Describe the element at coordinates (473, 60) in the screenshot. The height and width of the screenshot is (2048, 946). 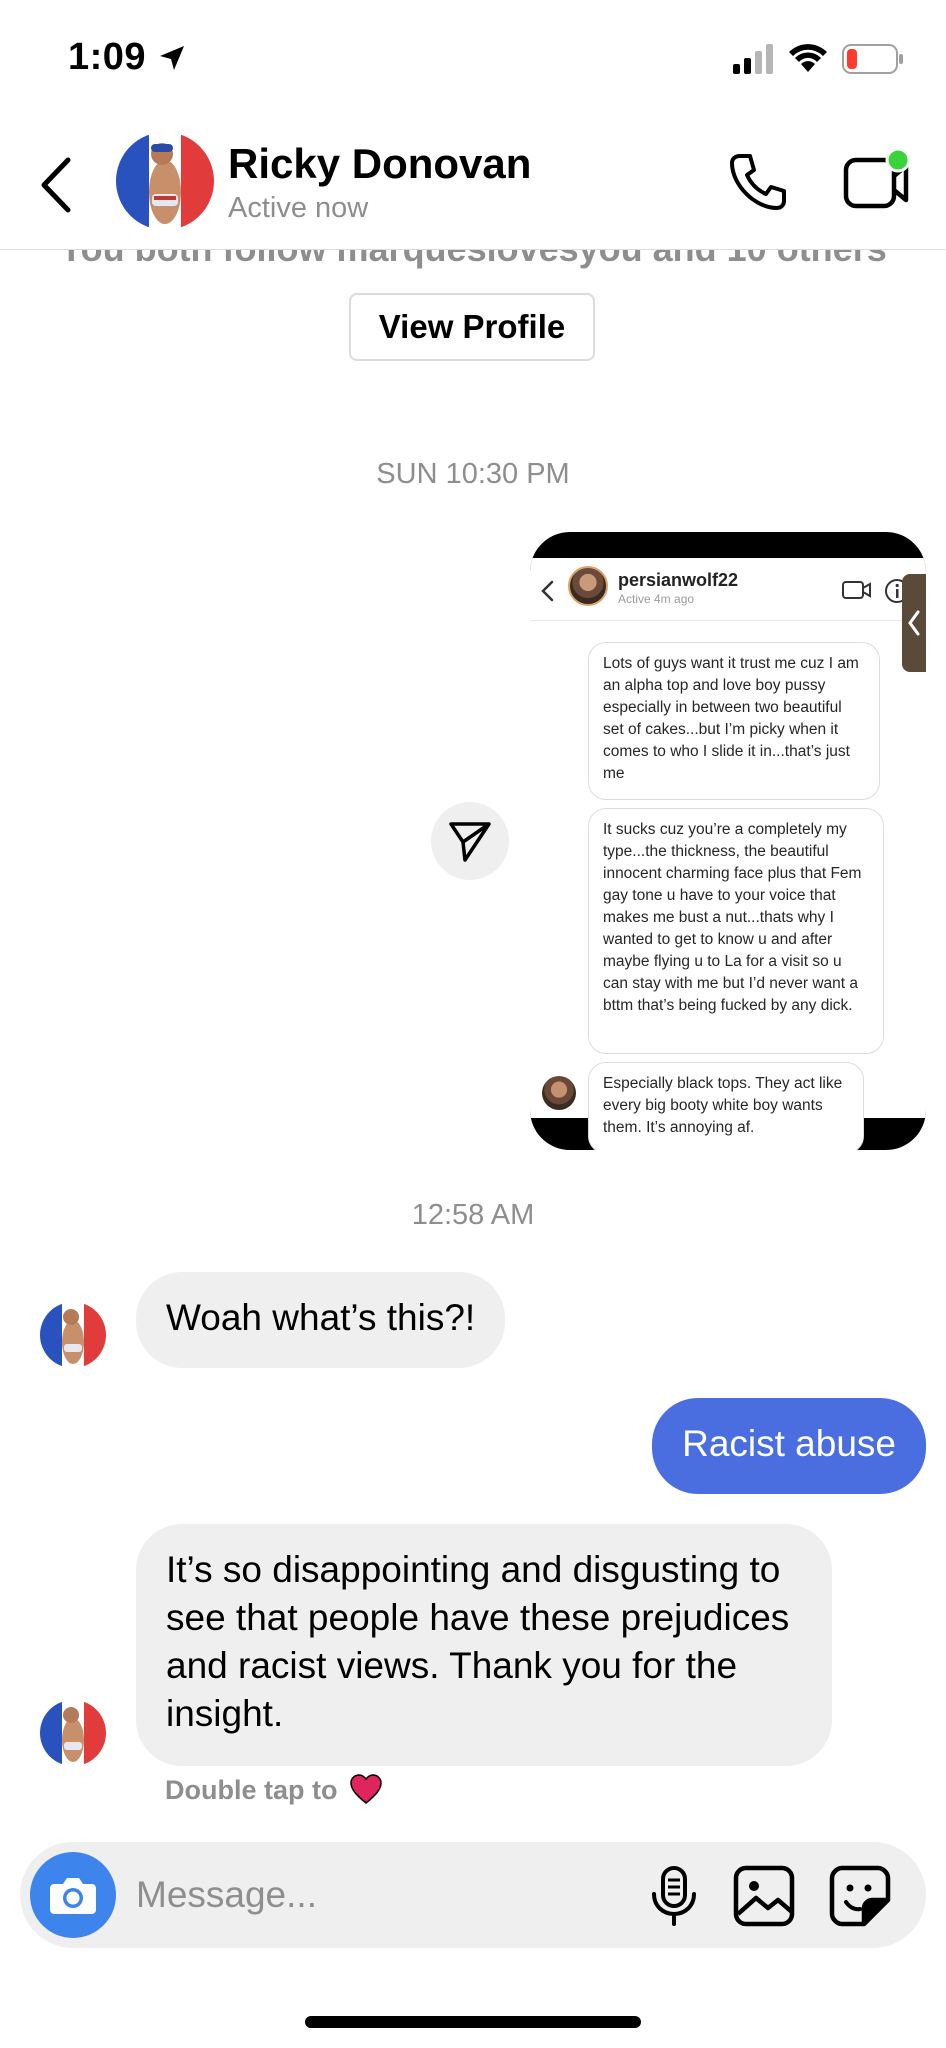
I see `status-bar: 1:09` at that location.